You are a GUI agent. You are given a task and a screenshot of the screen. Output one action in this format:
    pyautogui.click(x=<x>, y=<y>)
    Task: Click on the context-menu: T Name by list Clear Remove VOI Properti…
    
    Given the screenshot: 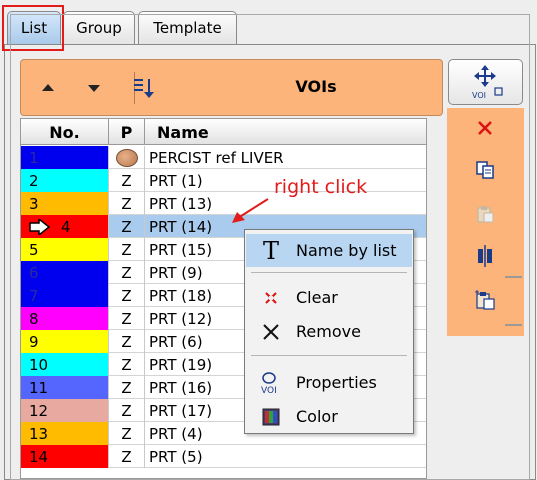 What is the action you would take?
    pyautogui.click(x=329, y=331)
    